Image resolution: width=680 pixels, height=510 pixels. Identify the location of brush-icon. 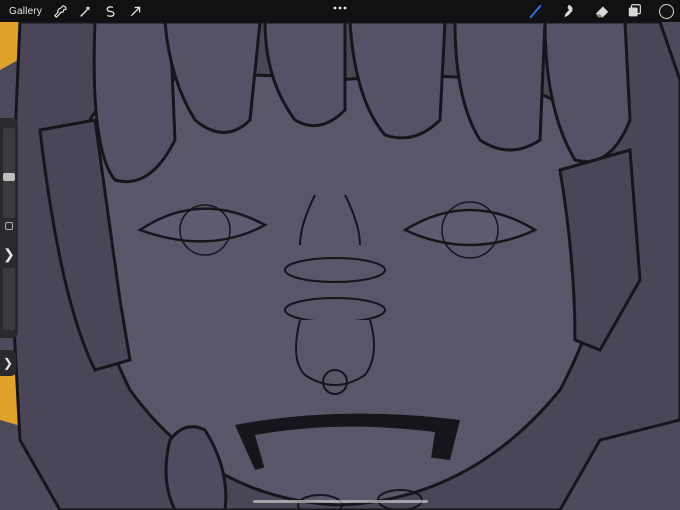
(536, 11).